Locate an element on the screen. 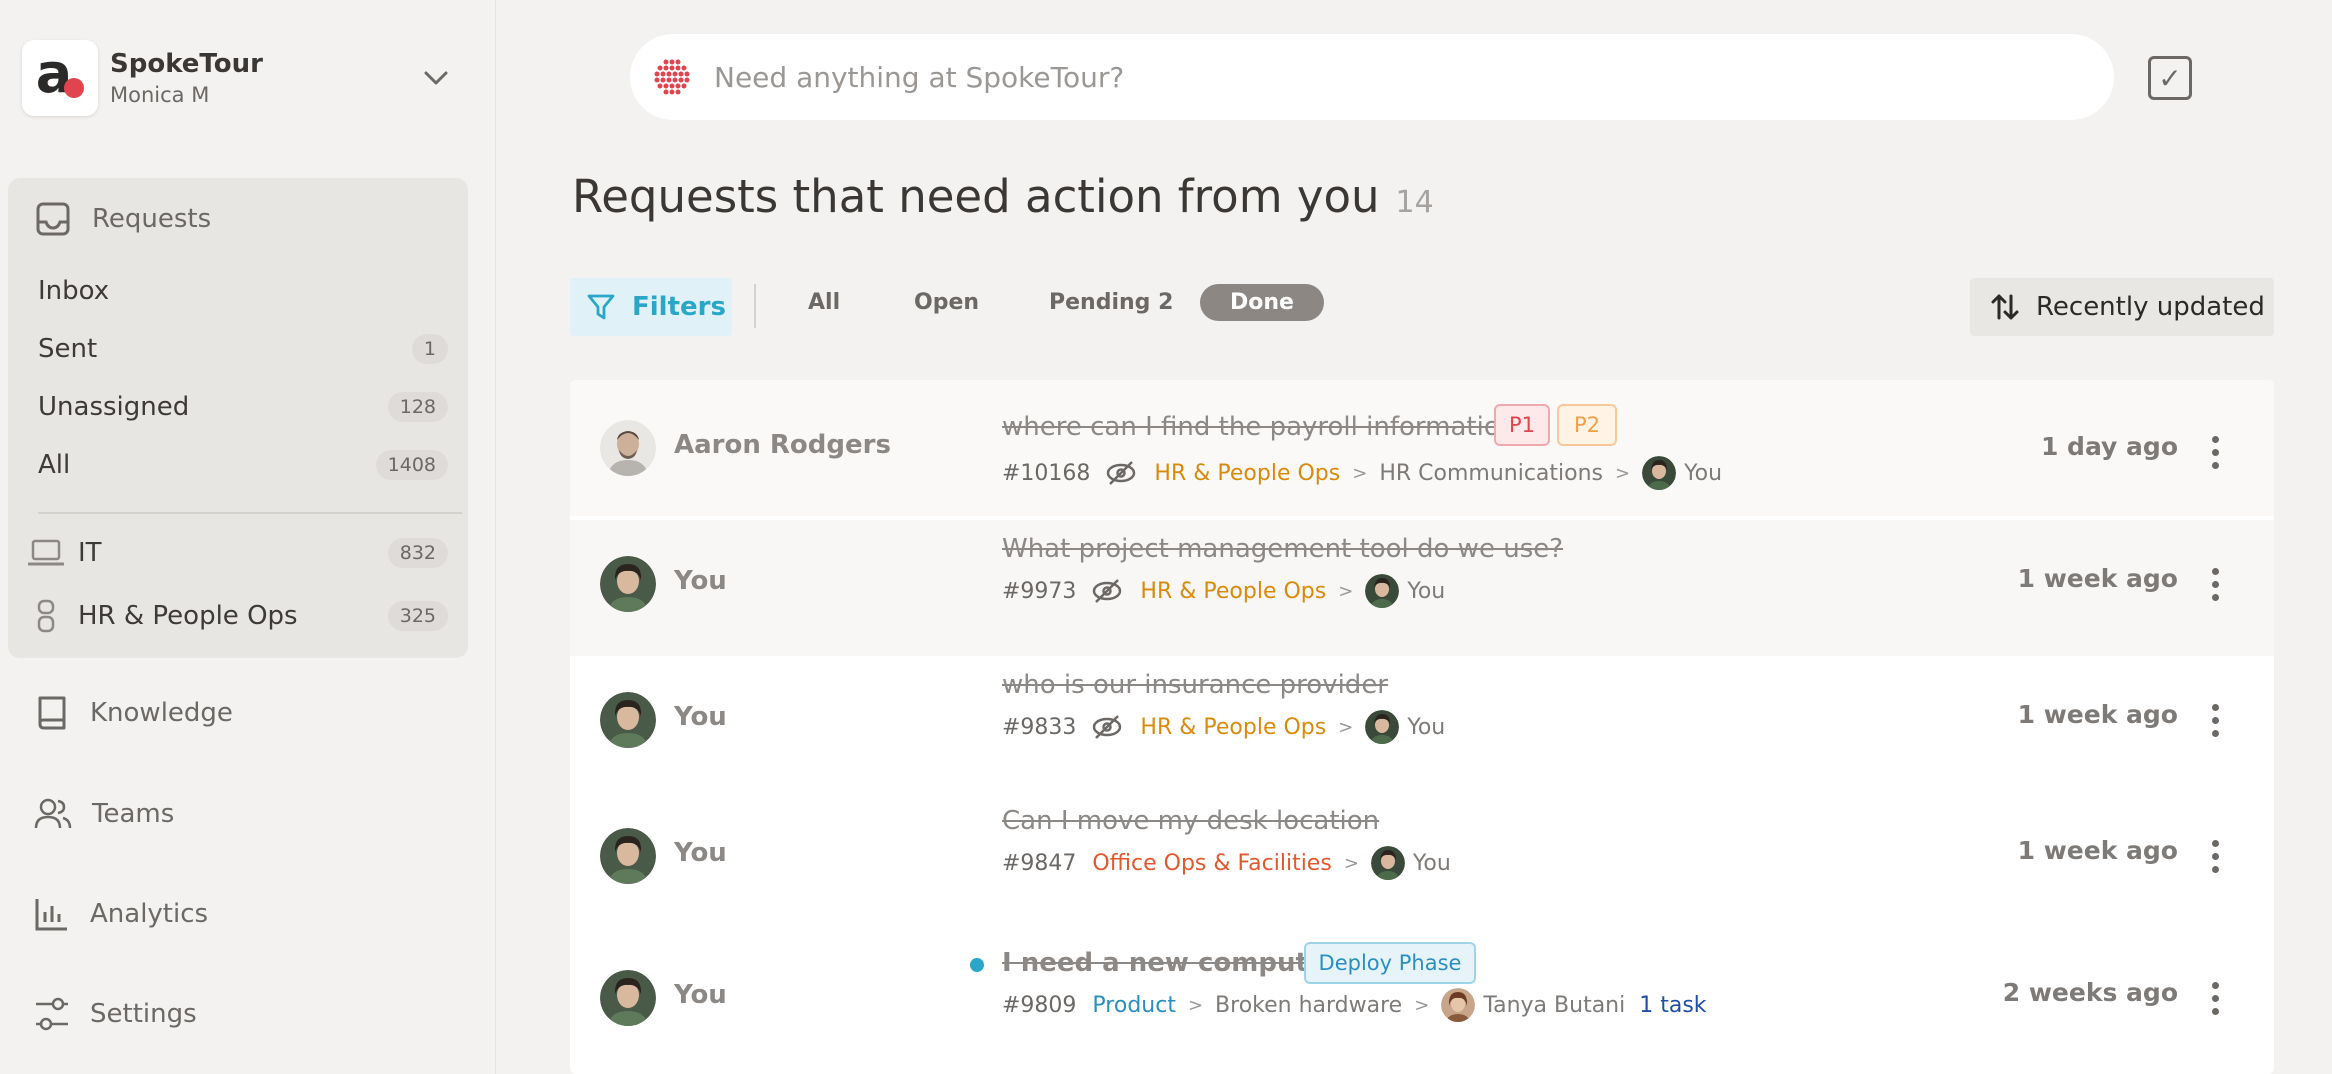 This screenshot has width=2332, height=1074. sidebar-item-hr-people-ops: HR & People Ops 325 is located at coordinates (238, 616).